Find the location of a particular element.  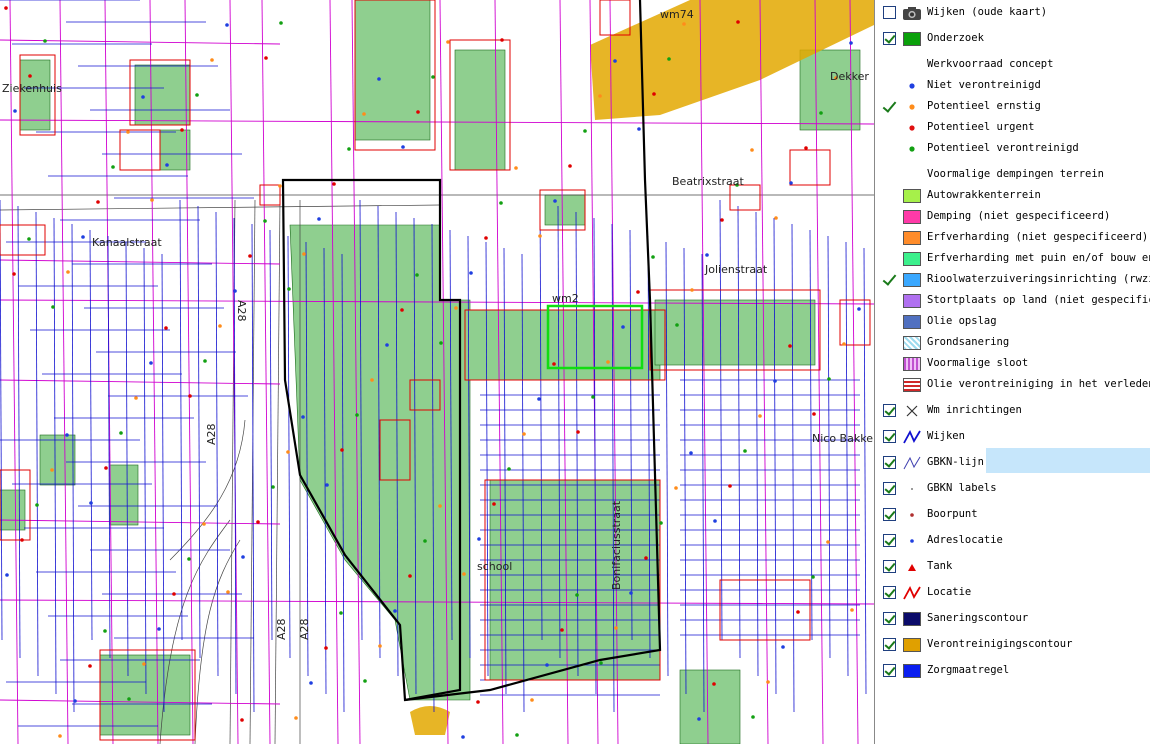

legend-label: Wm inrichtingen is located at coordinates (974, 410).